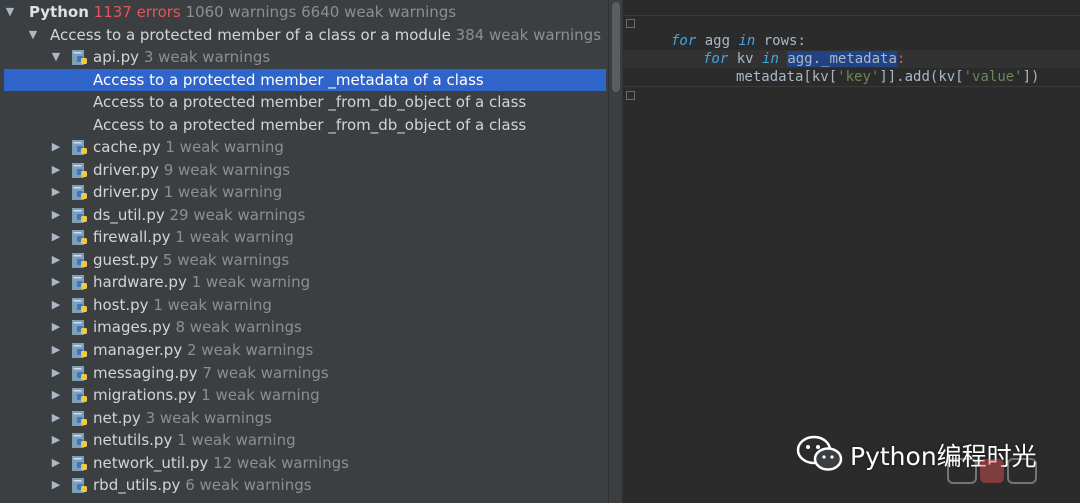  Describe the element at coordinates (121, 304) in the screenshot. I see `file-name: host.py` at that location.